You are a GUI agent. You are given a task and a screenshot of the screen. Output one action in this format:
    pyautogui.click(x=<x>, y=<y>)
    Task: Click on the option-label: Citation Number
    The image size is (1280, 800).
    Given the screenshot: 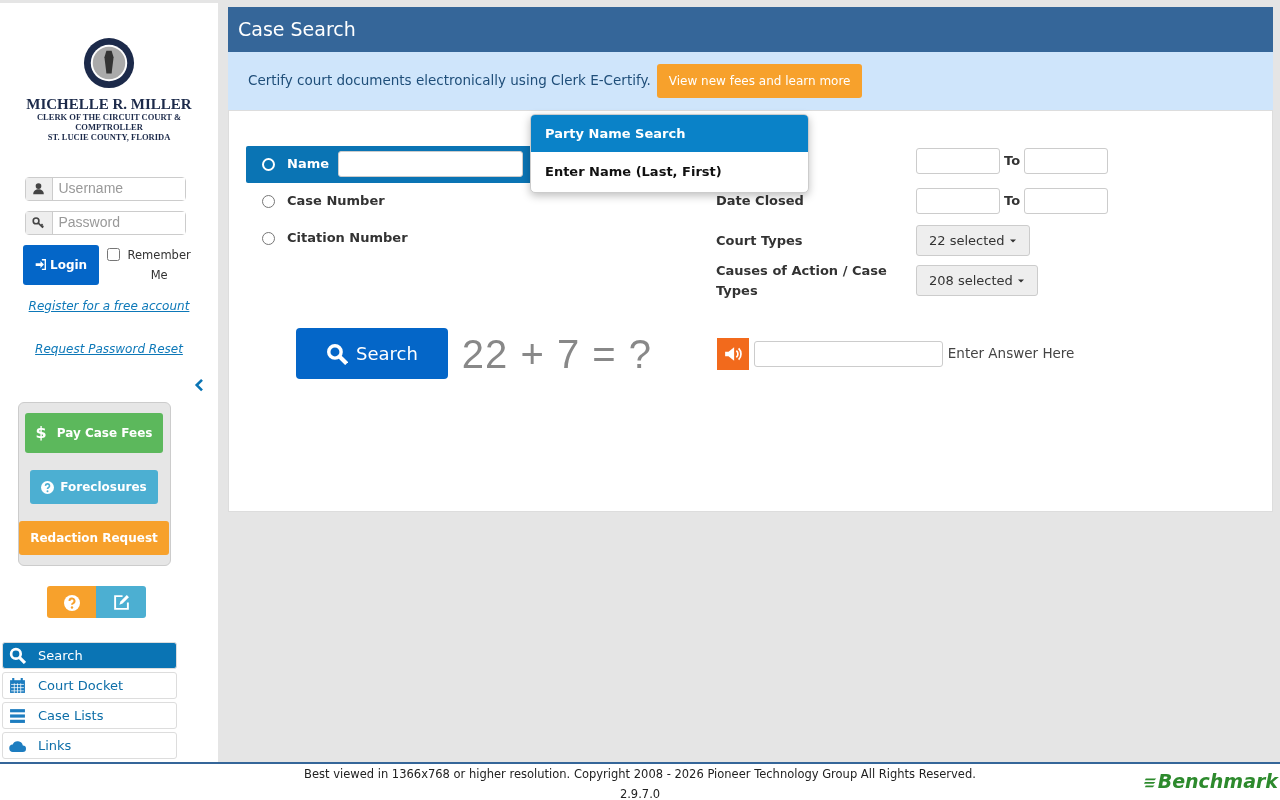 What is the action you would take?
    pyautogui.click(x=347, y=238)
    